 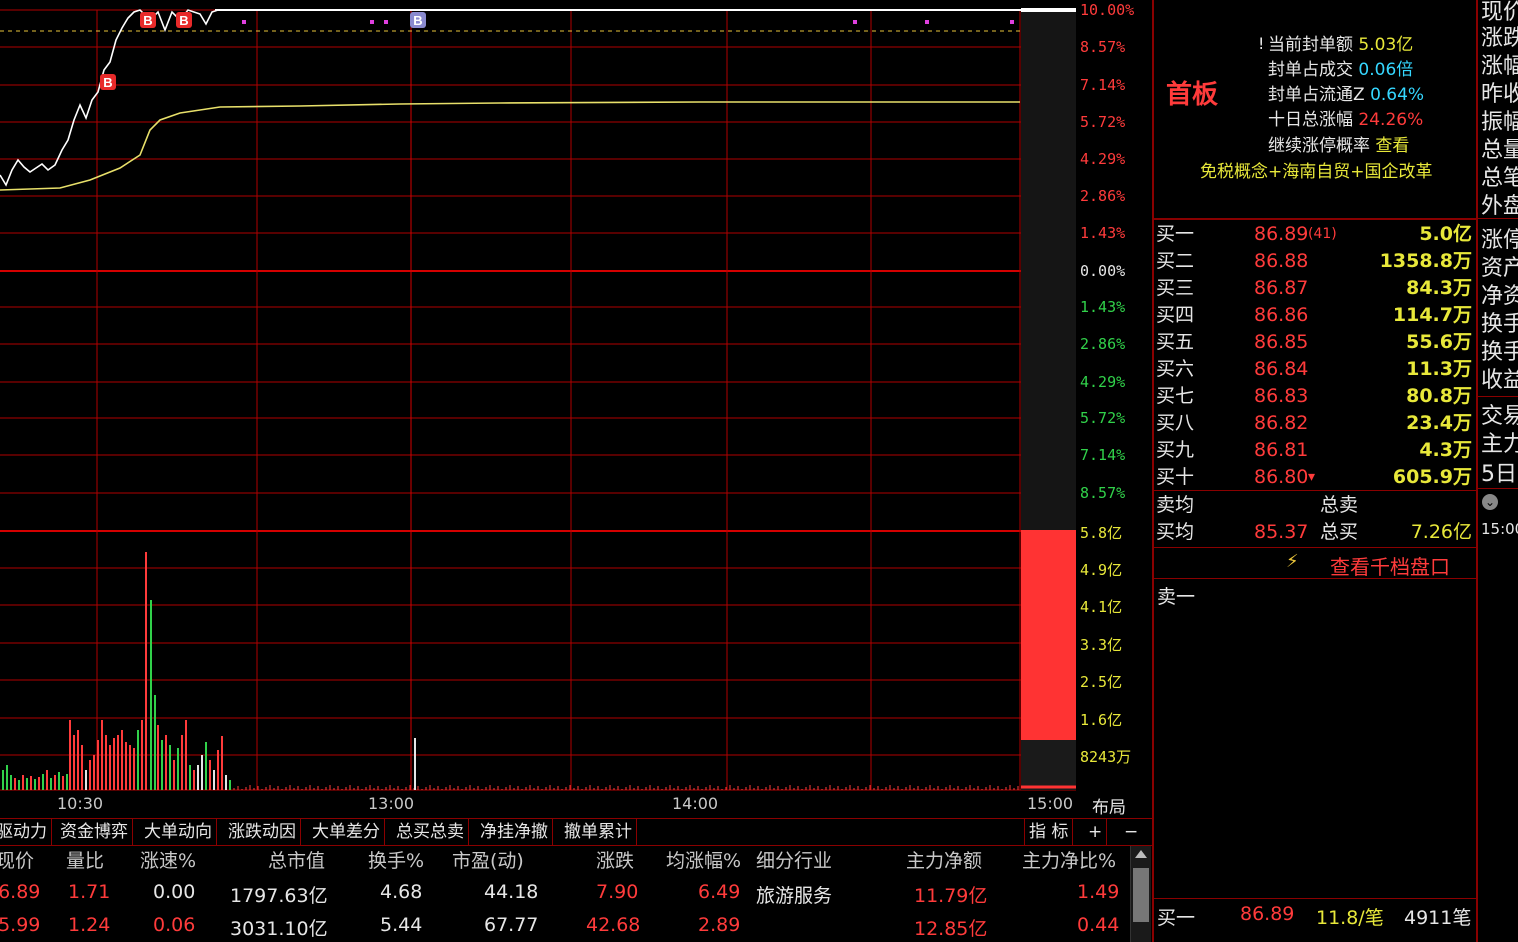 I want to click on bid-volume: 1358.8万, so click(x=1425, y=261).